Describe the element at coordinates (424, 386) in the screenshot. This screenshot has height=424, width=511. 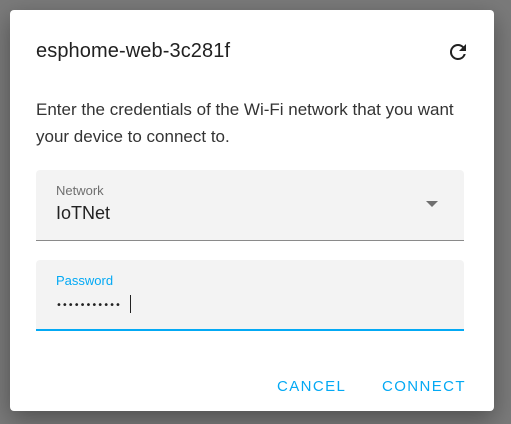
I see `connect-button: CONNECT` at that location.